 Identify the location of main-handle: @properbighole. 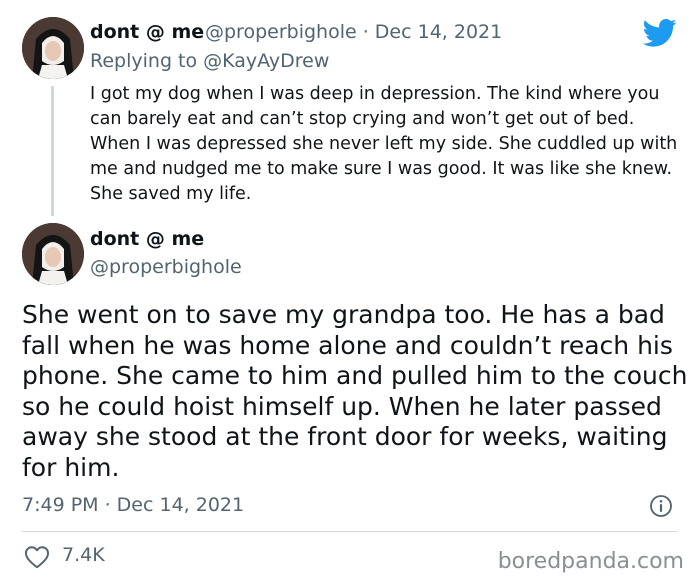
(166, 267).